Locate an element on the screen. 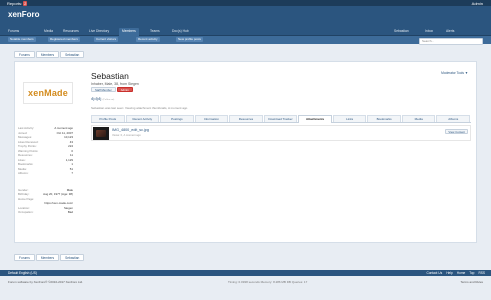 The image size is (491, 300). attachment-filename: IMG_4800_edit_sc.jpg is located at coordinates (130, 130).